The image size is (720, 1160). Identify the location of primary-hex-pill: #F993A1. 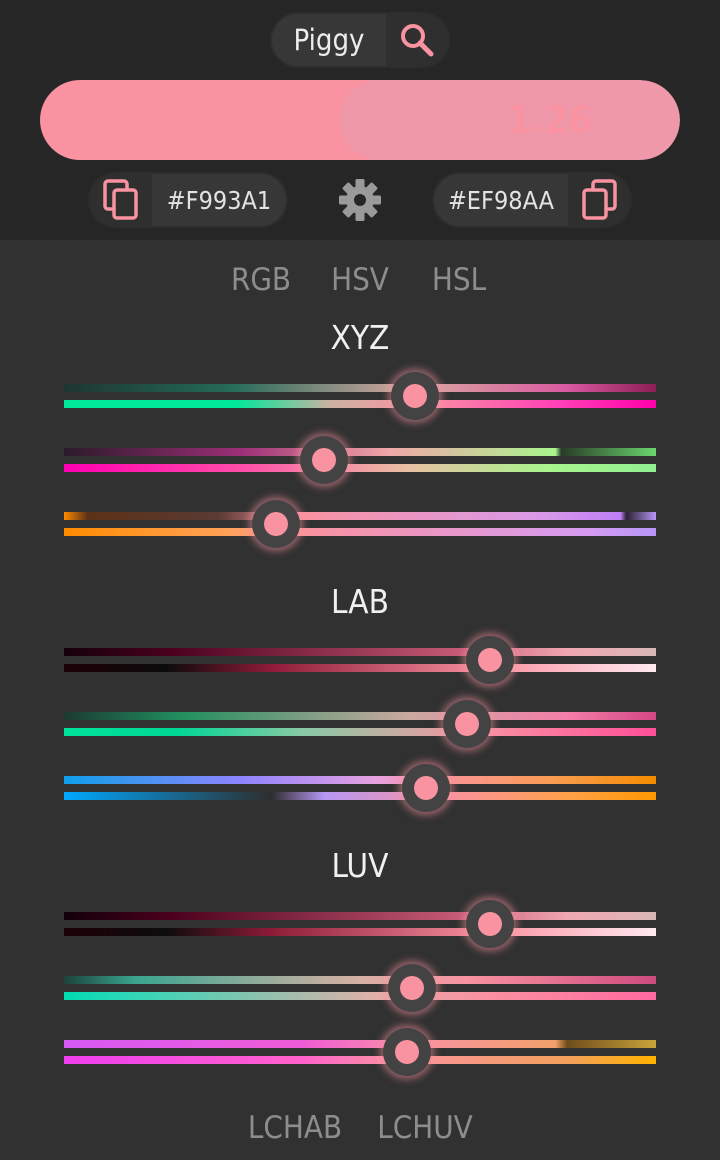
(188, 200).